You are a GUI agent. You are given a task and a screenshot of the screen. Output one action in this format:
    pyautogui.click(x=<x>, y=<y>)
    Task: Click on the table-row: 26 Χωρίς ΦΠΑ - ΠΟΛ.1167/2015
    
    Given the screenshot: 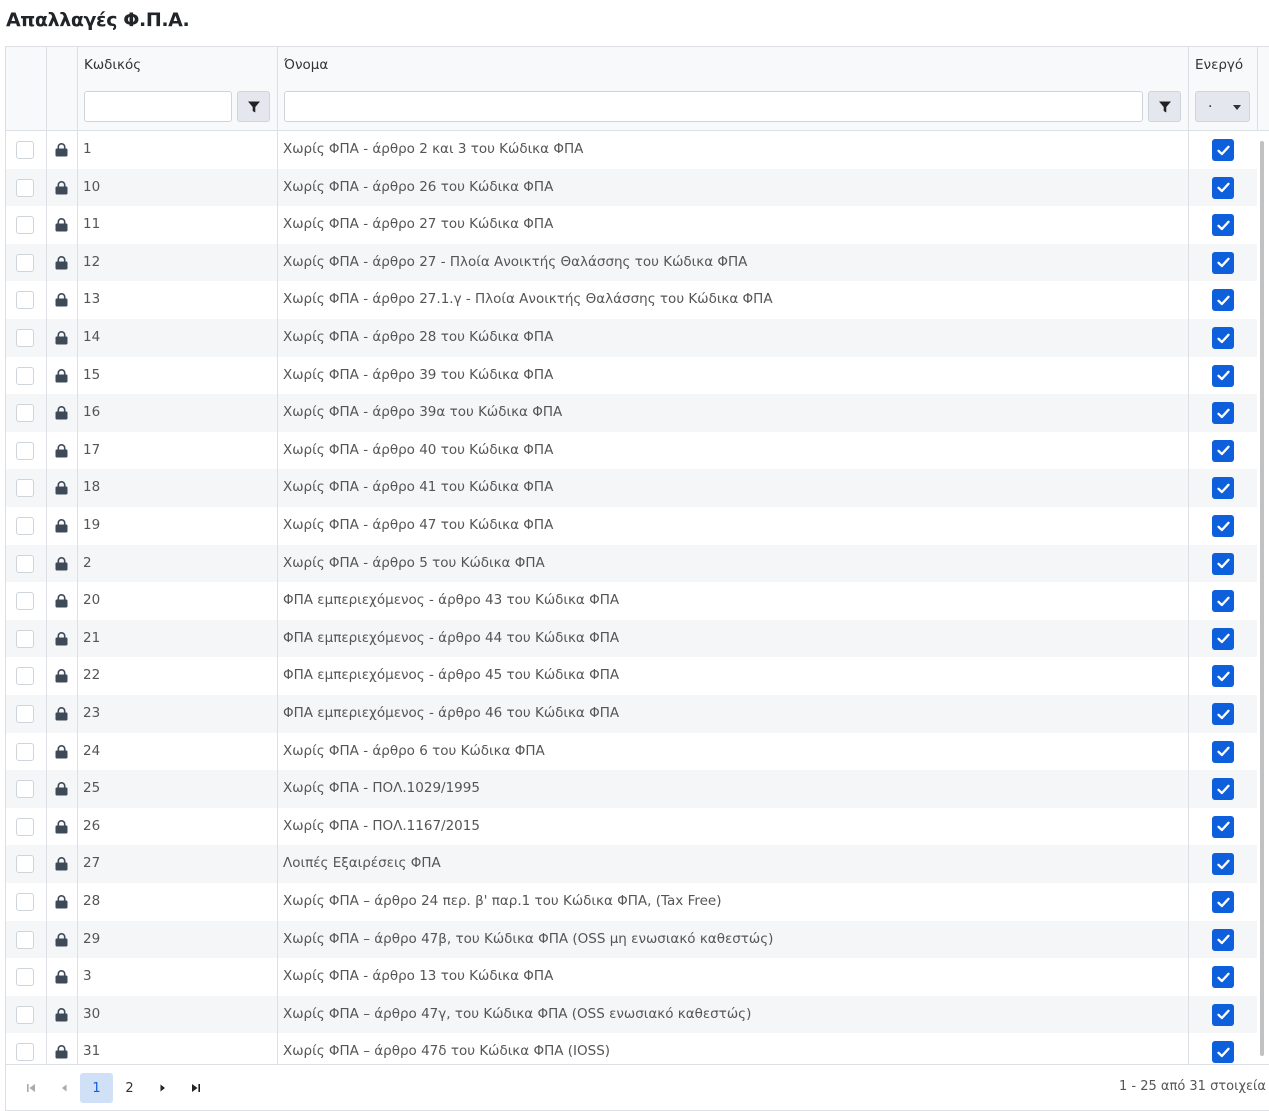 What is the action you would take?
    pyautogui.click(x=631, y=827)
    